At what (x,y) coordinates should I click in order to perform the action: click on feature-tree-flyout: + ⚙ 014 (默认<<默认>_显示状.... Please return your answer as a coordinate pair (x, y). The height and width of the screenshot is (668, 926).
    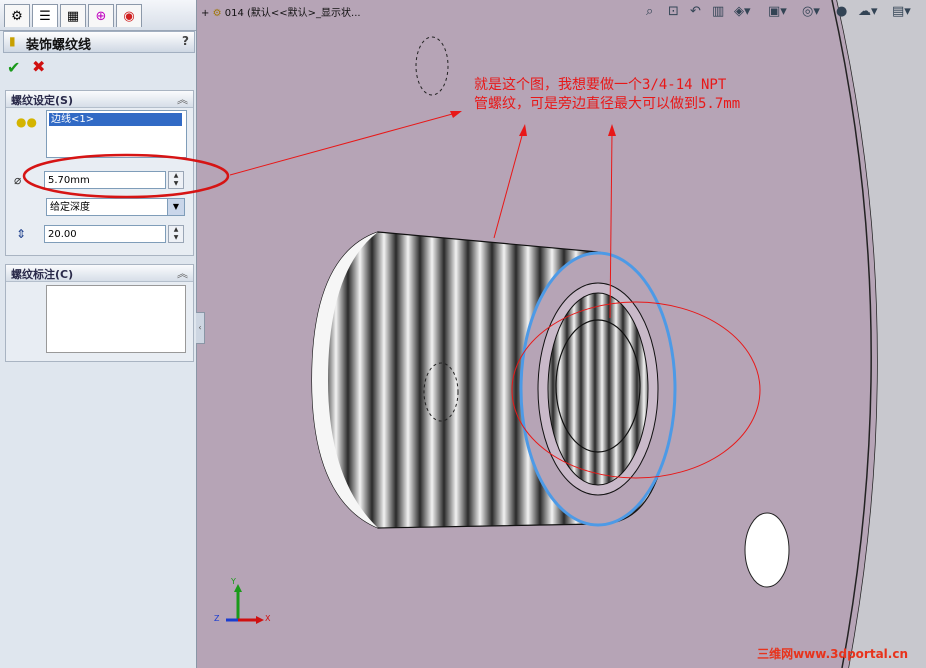
    Looking at the image, I should click on (281, 11).